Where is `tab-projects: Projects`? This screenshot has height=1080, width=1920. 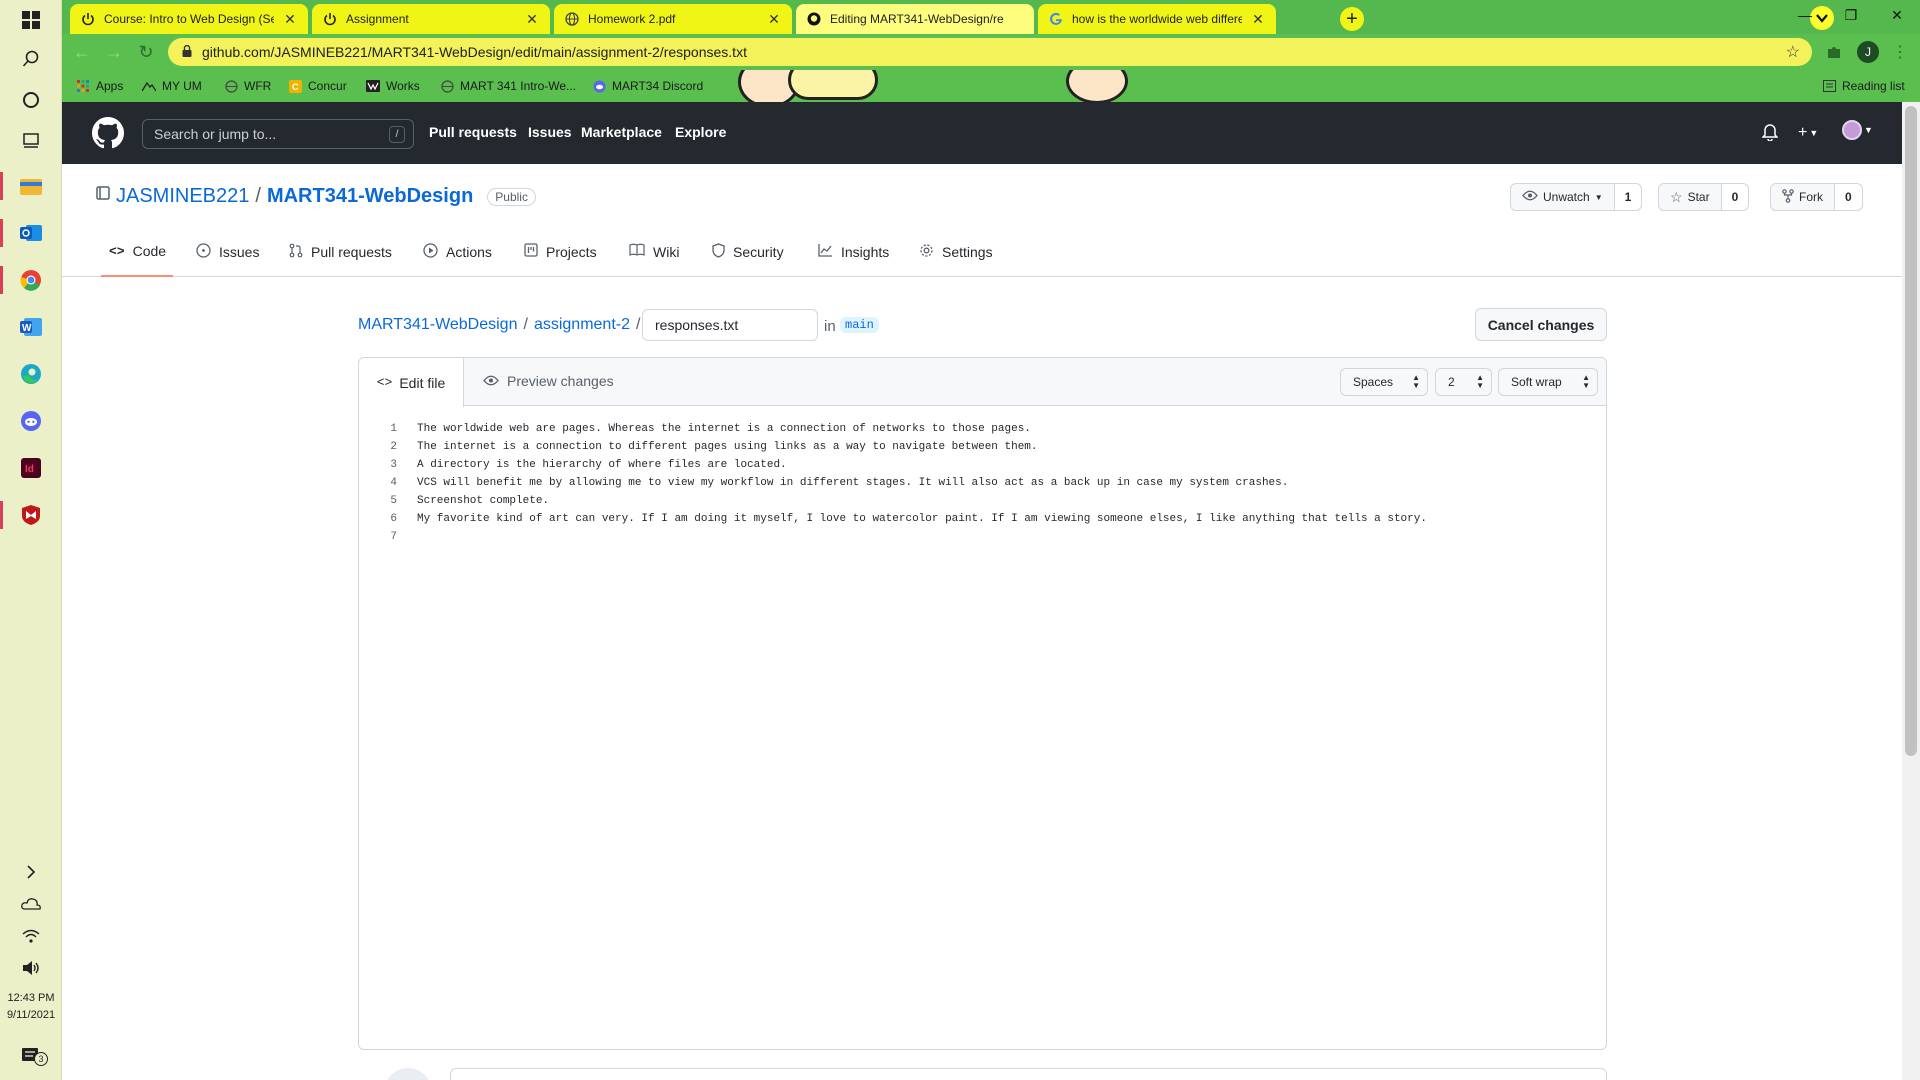 tab-projects: Projects is located at coordinates (560, 251).